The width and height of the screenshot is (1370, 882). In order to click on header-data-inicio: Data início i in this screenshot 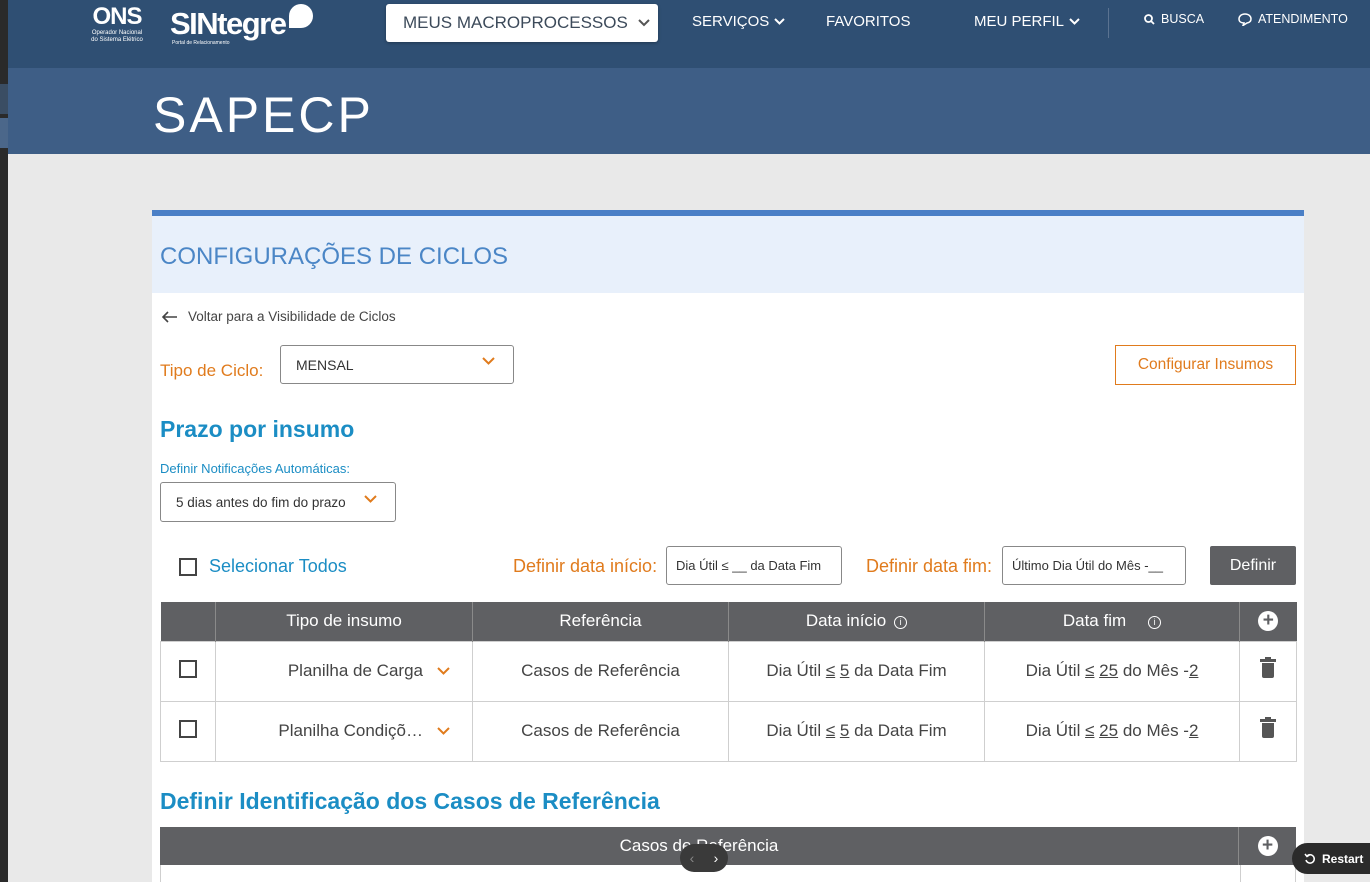, I will do `click(856, 621)`.